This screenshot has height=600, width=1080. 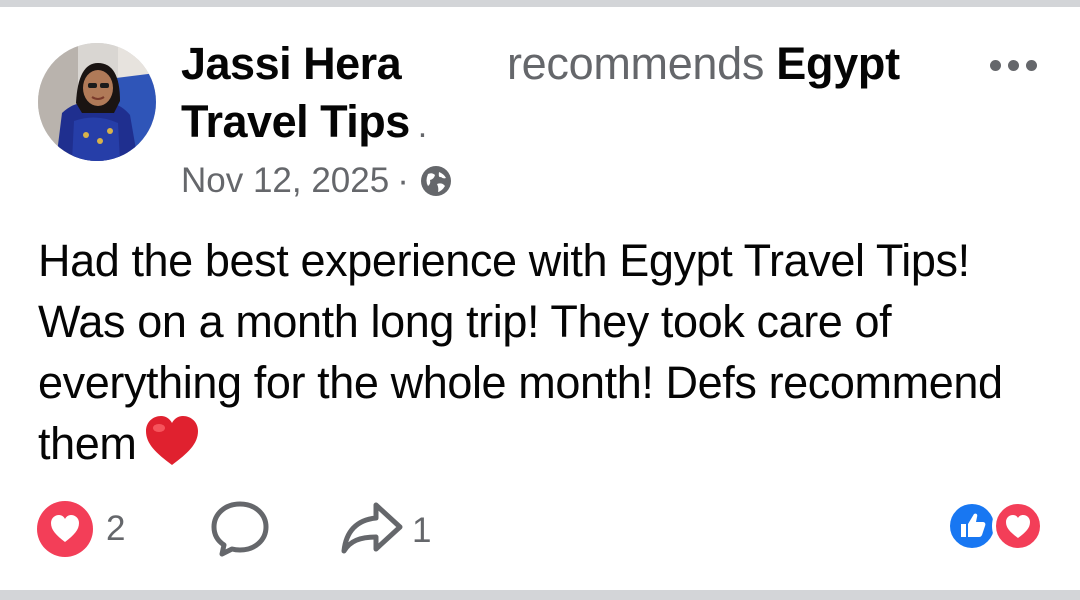 I want to click on author-name-suffix: ., so click(x=422, y=126).